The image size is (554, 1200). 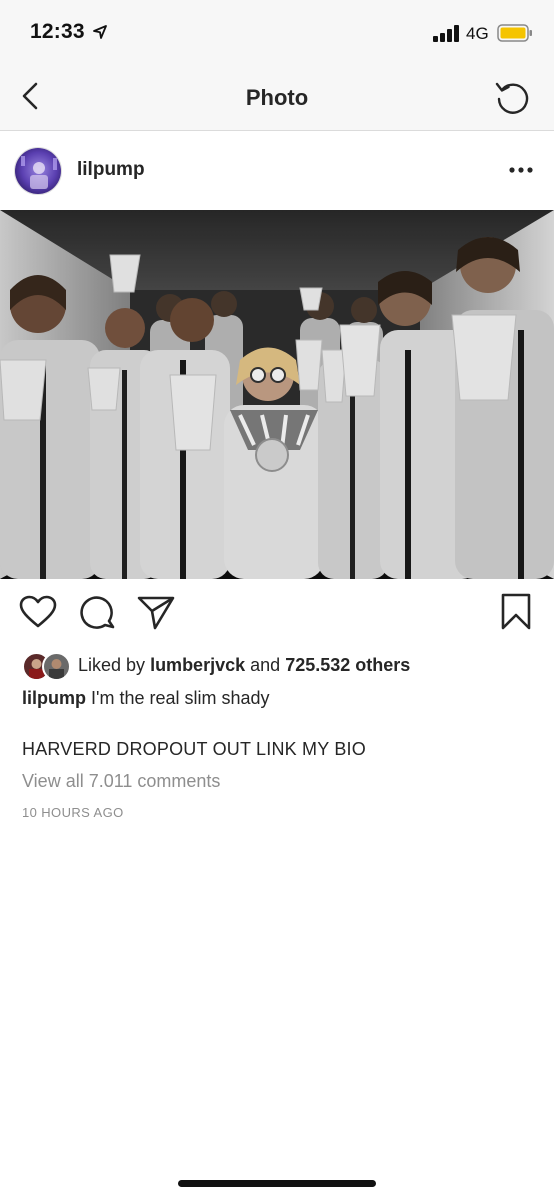 I want to click on comment-icon, so click(x=97, y=612).